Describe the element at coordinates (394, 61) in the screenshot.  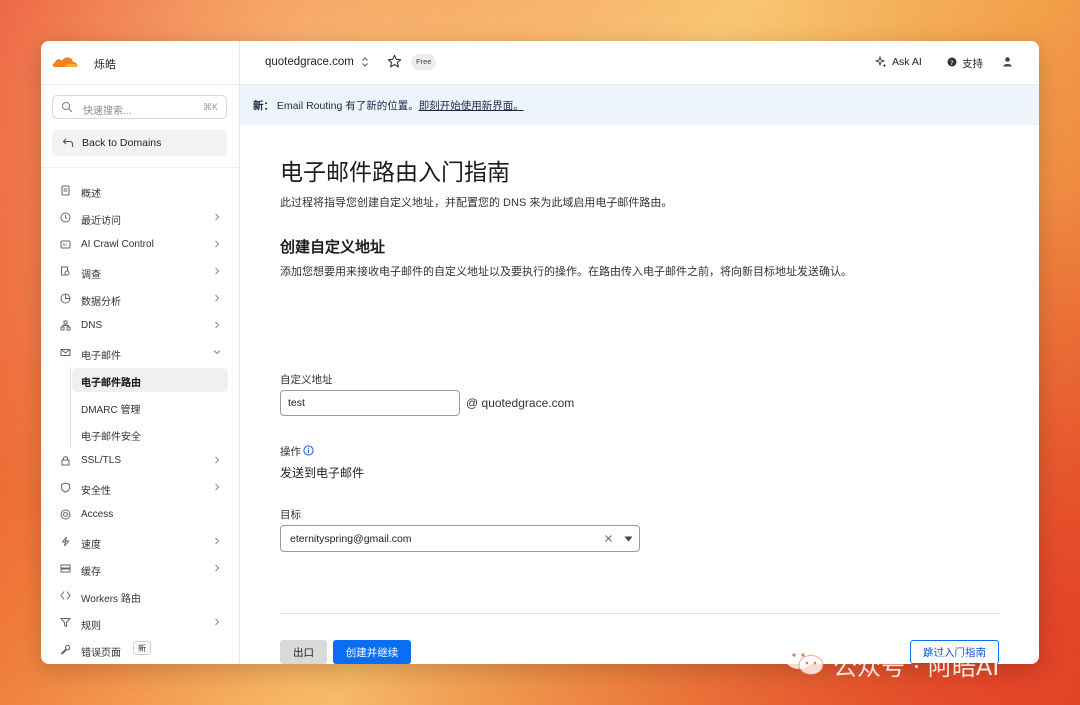
I see `star-icon` at that location.